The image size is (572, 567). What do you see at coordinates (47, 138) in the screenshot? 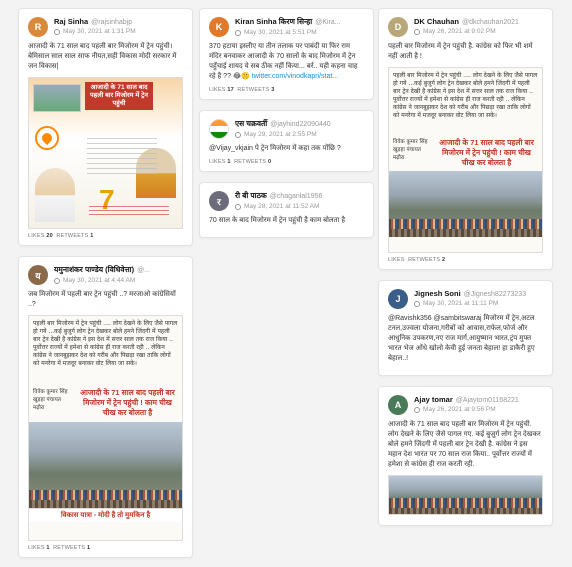
I see `lotus-logo-icon` at bounding box center [47, 138].